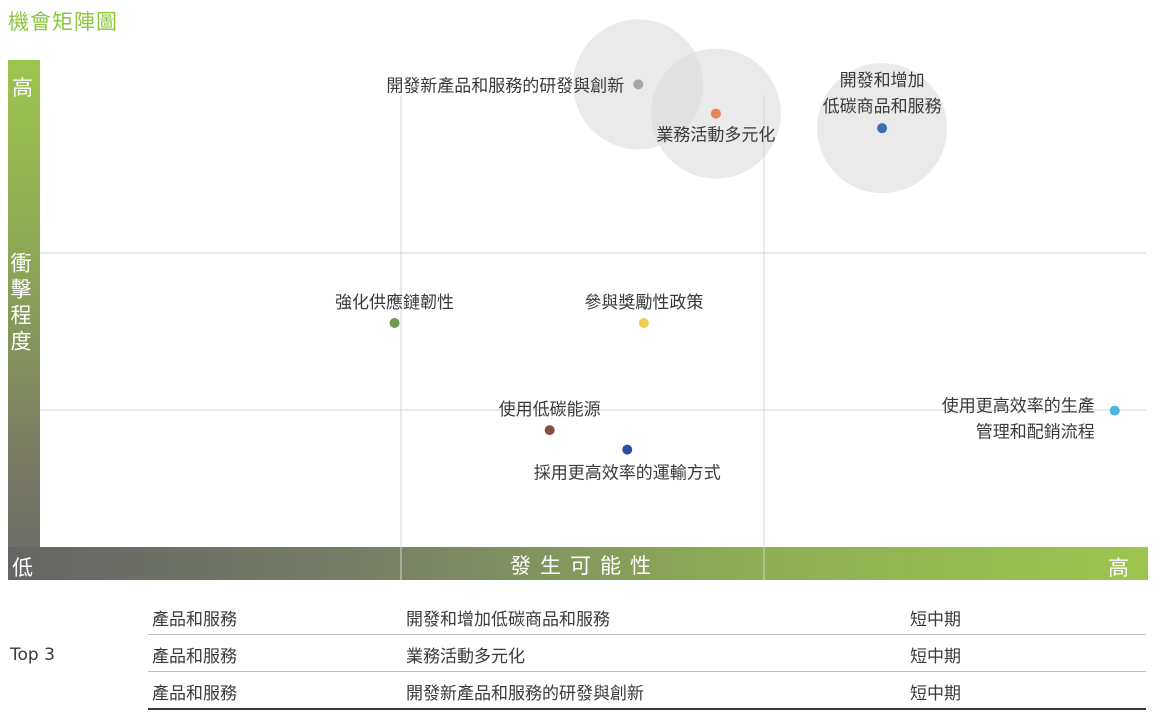 The height and width of the screenshot is (713, 1154). Describe the element at coordinates (1018, 406) in the screenshot. I see `data-point-label-line: 使用更高效率的生產` at that location.